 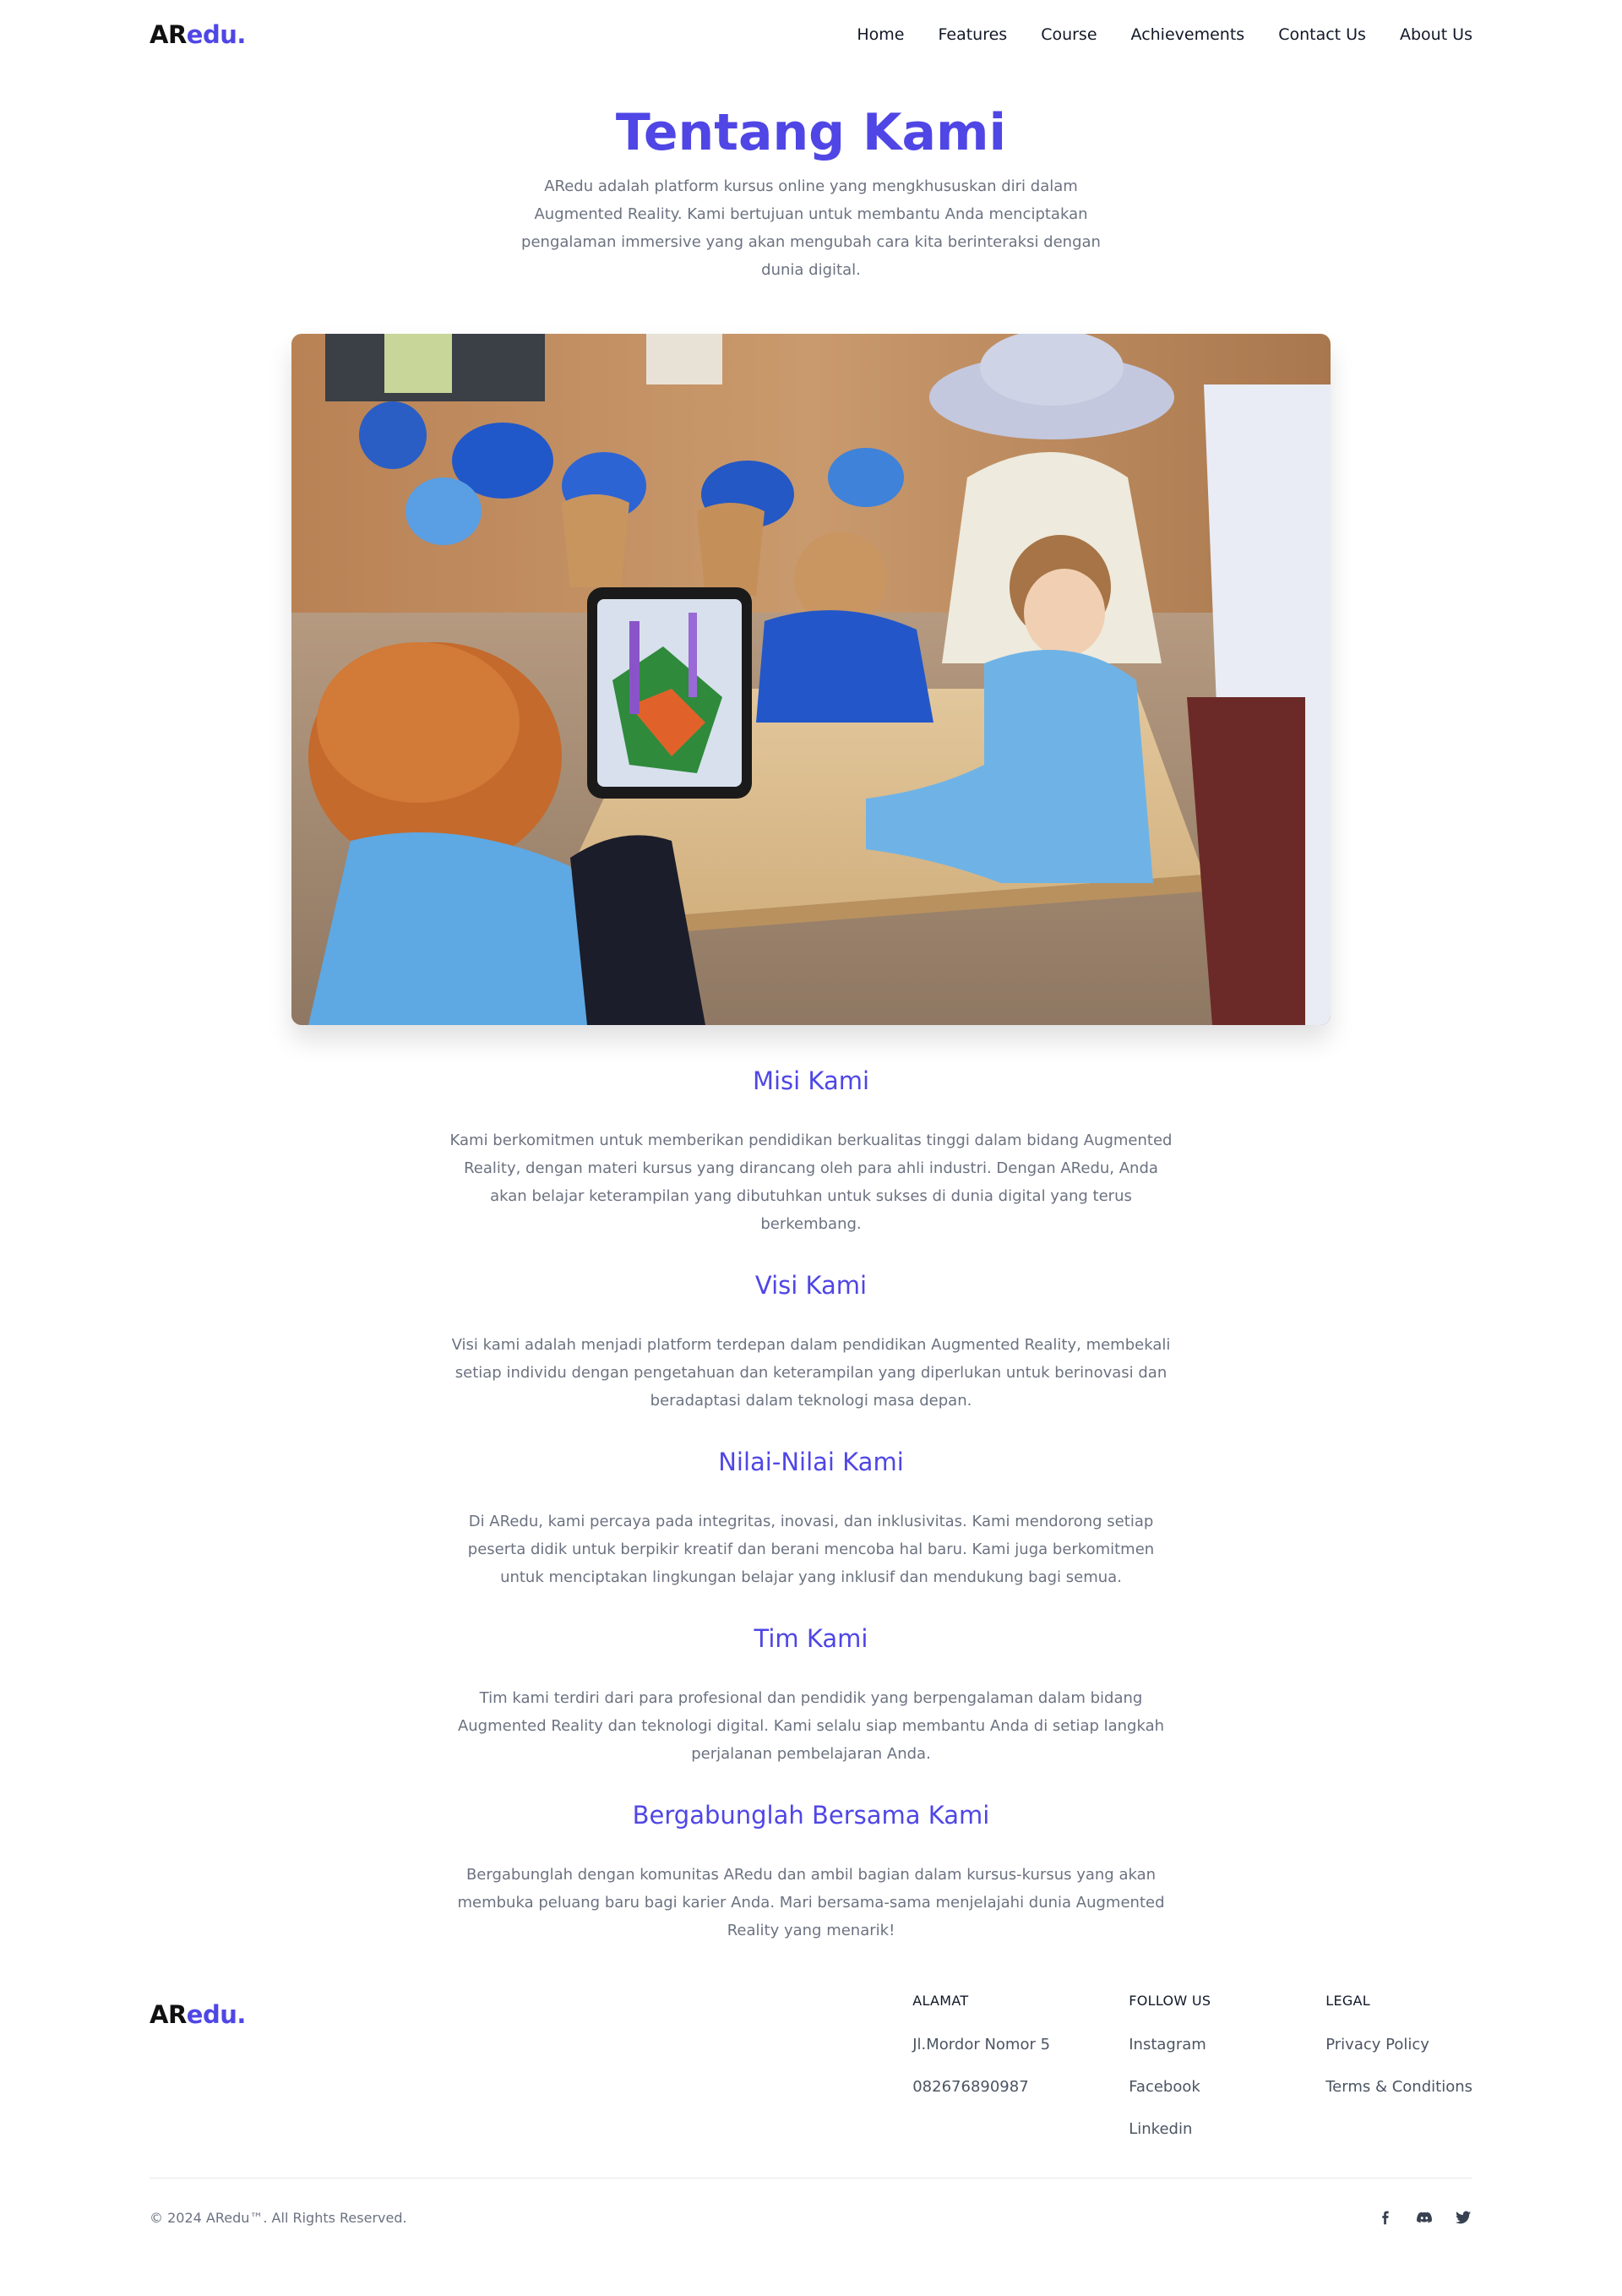 I want to click on facebook-link: Facebook, so click(x=1227, y=2087).